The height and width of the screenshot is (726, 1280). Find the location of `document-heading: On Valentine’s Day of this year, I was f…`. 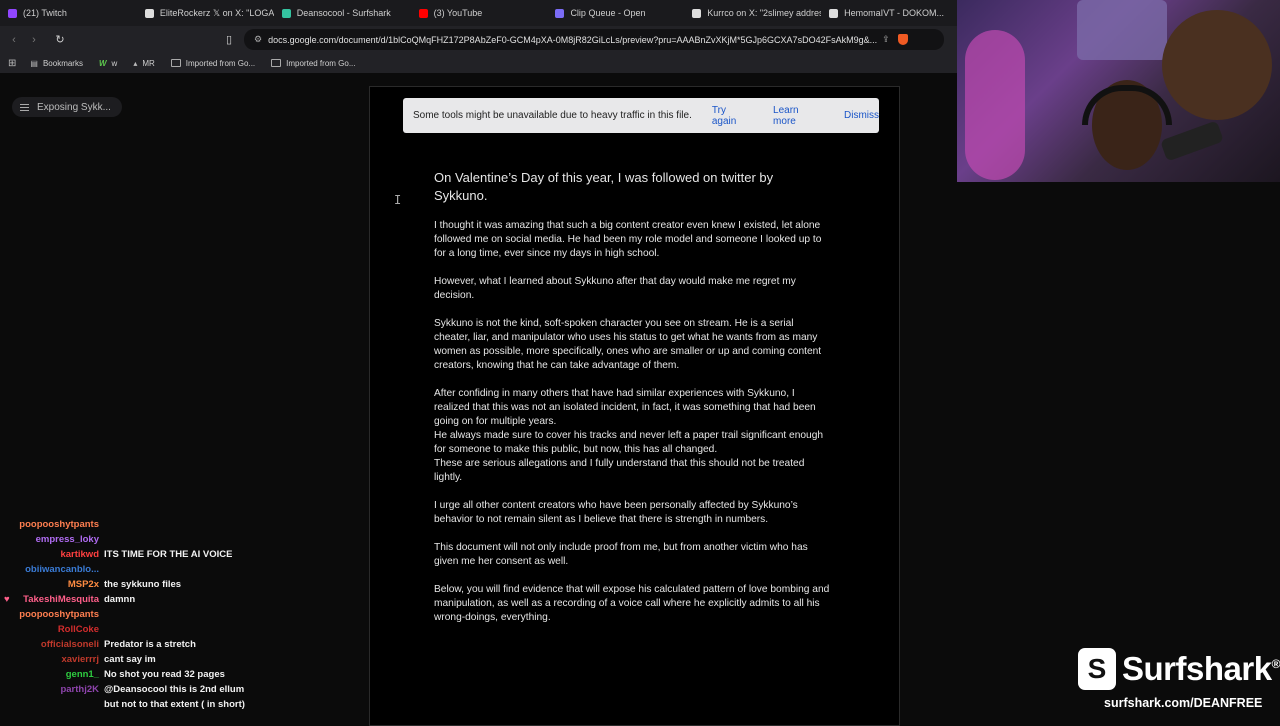

document-heading: On Valentine’s Day of this year, I was f… is located at coordinates (644, 187).